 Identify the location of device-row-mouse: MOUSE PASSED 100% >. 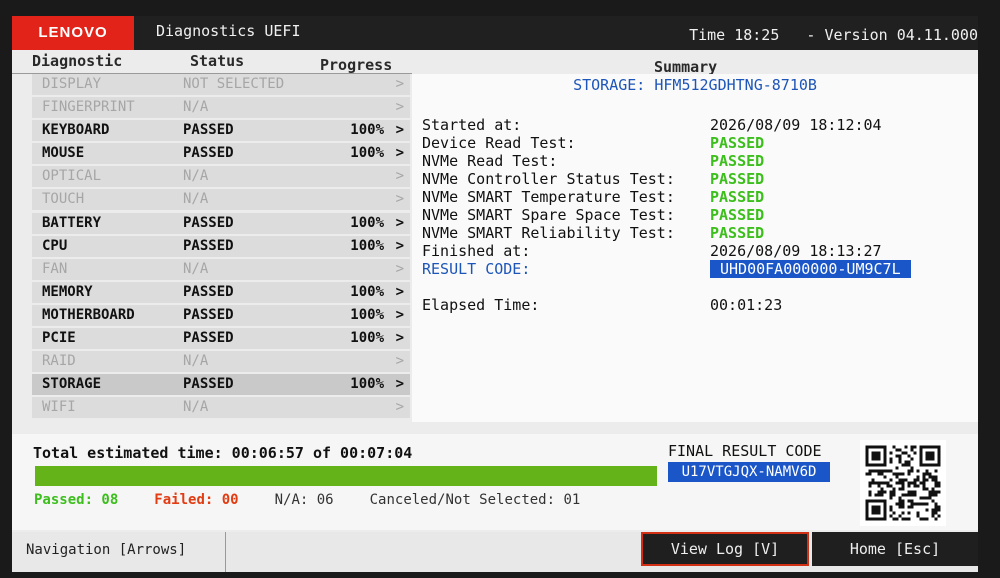
(221, 154).